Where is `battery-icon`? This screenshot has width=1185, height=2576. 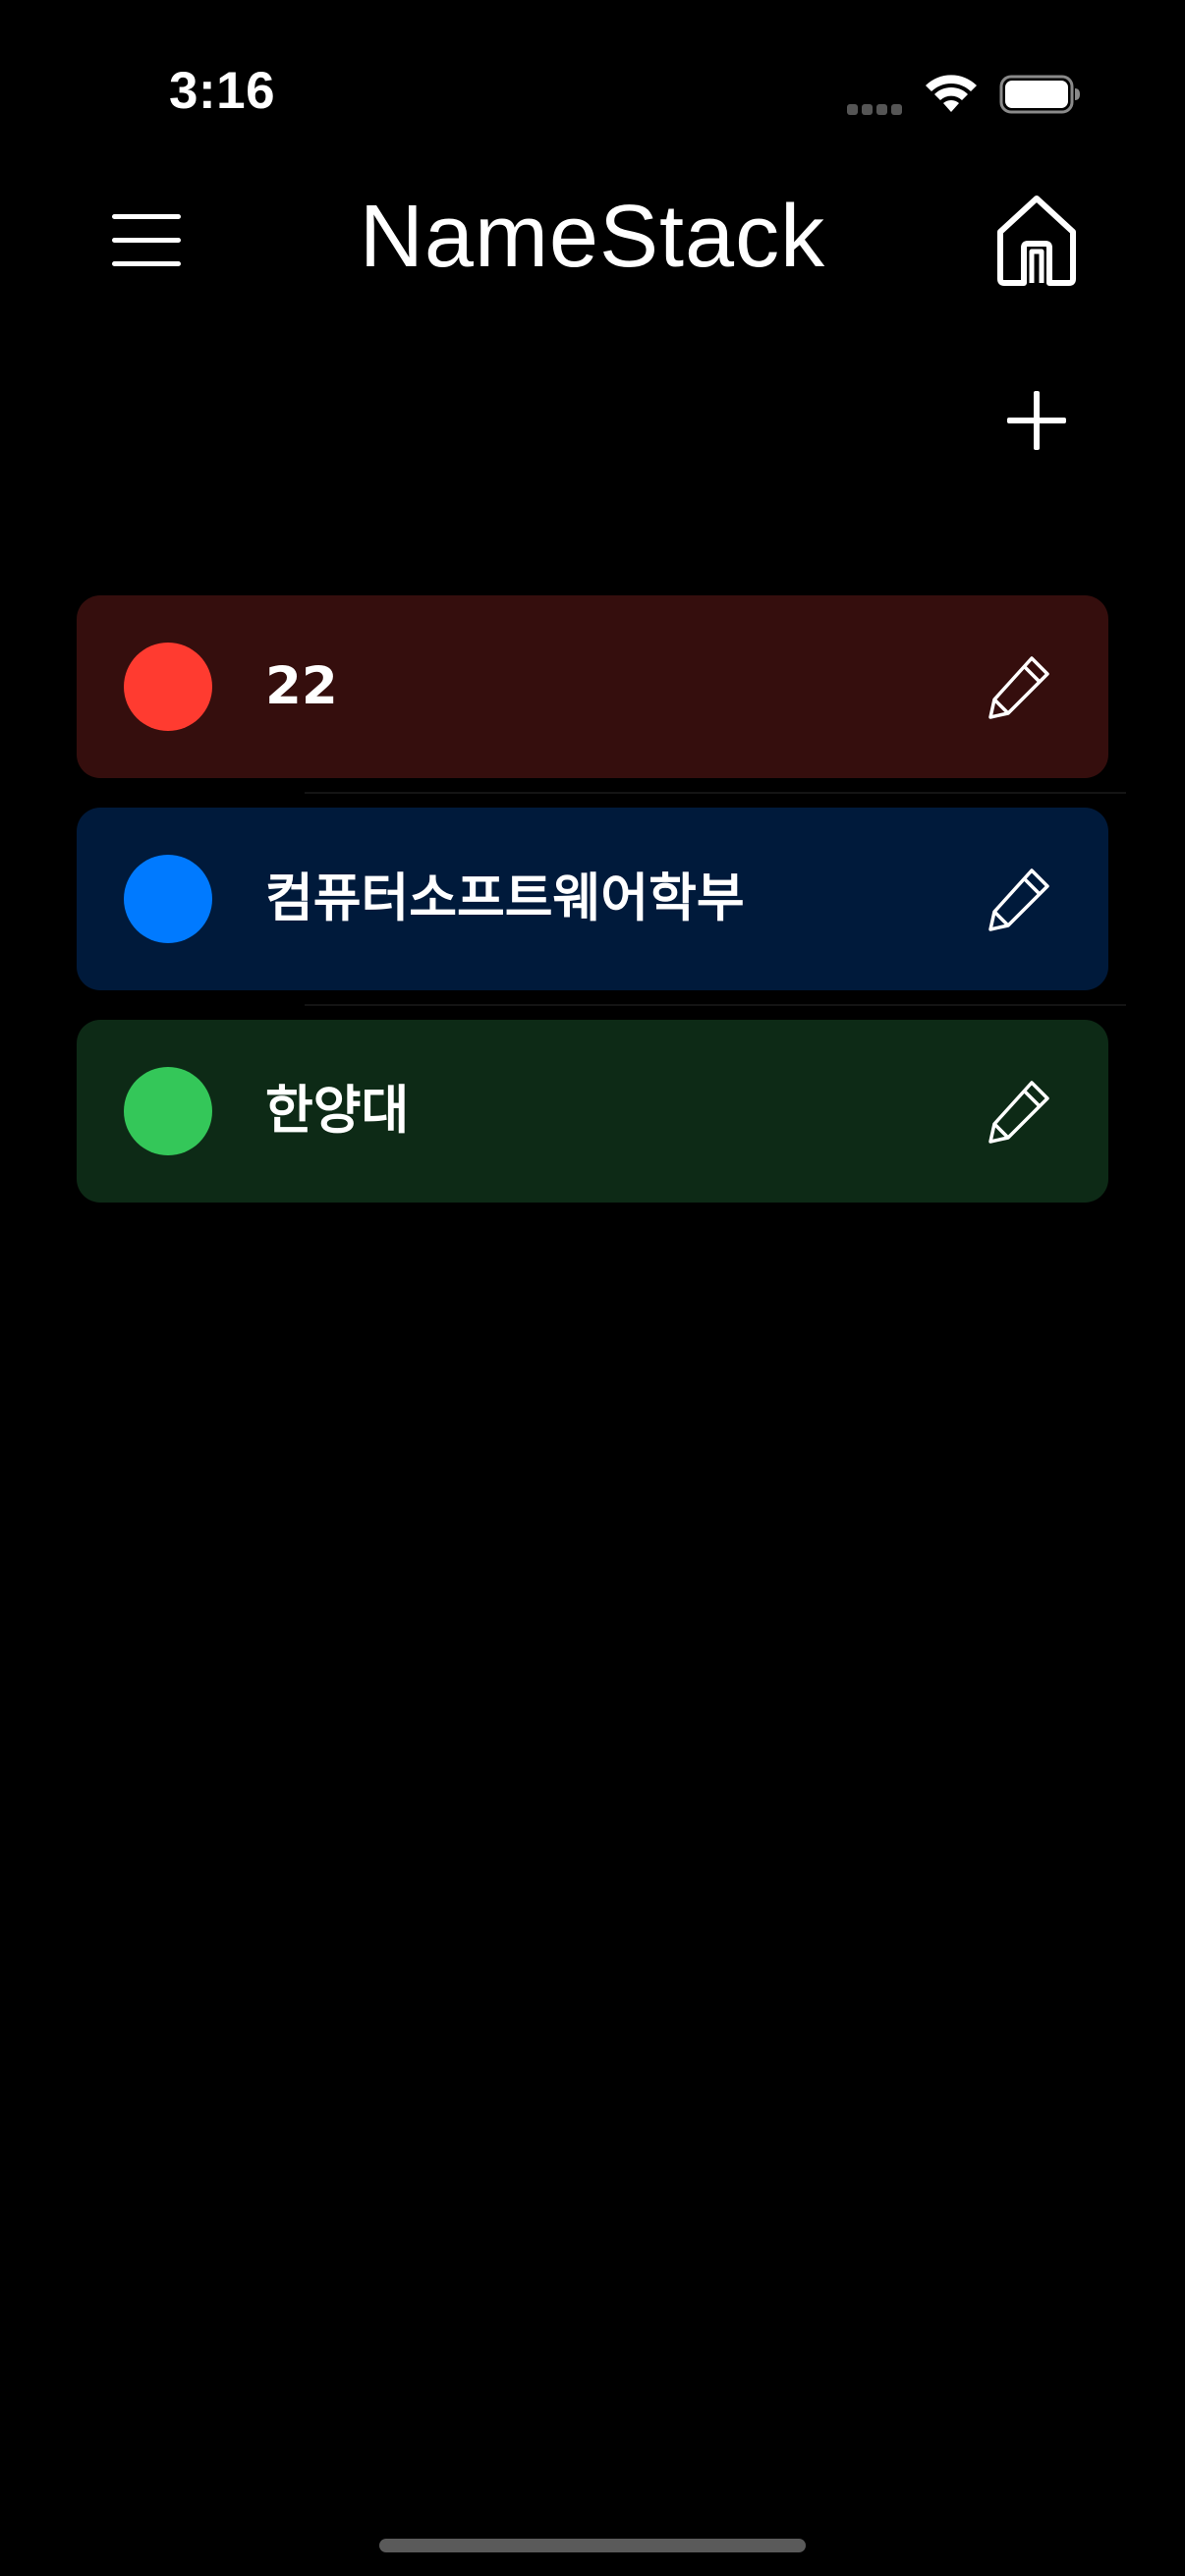 battery-icon is located at coordinates (1040, 94).